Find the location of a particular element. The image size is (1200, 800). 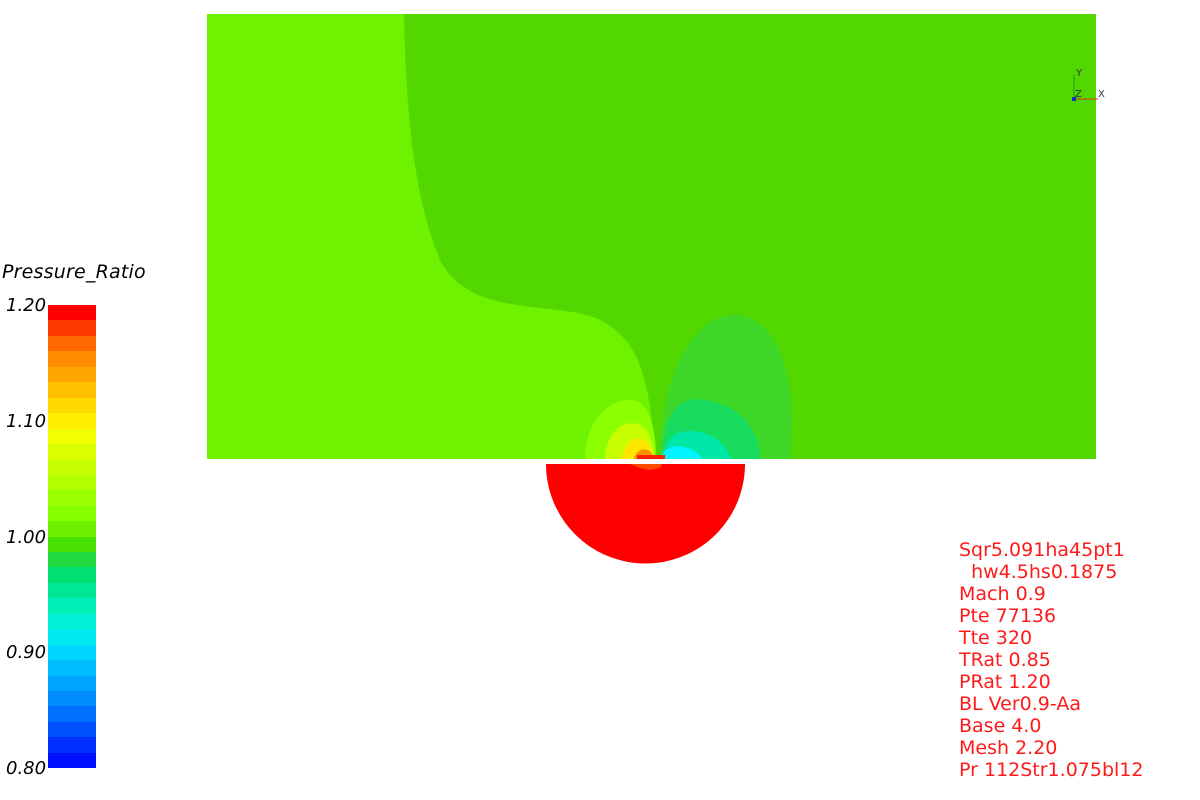

case-parameter-line: BL Ver0.9-Aa is located at coordinates (1020, 704).